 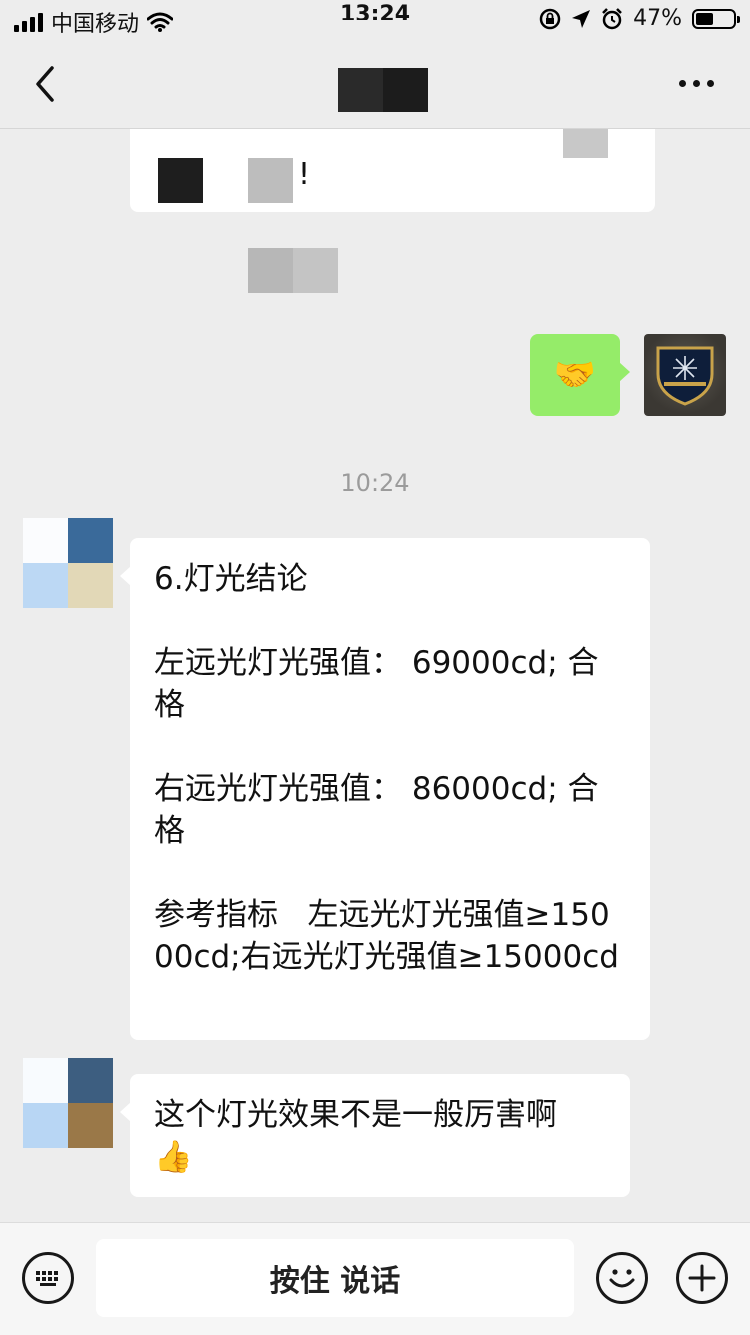 I want to click on redacted-message-bubble: !, so click(x=392, y=170).